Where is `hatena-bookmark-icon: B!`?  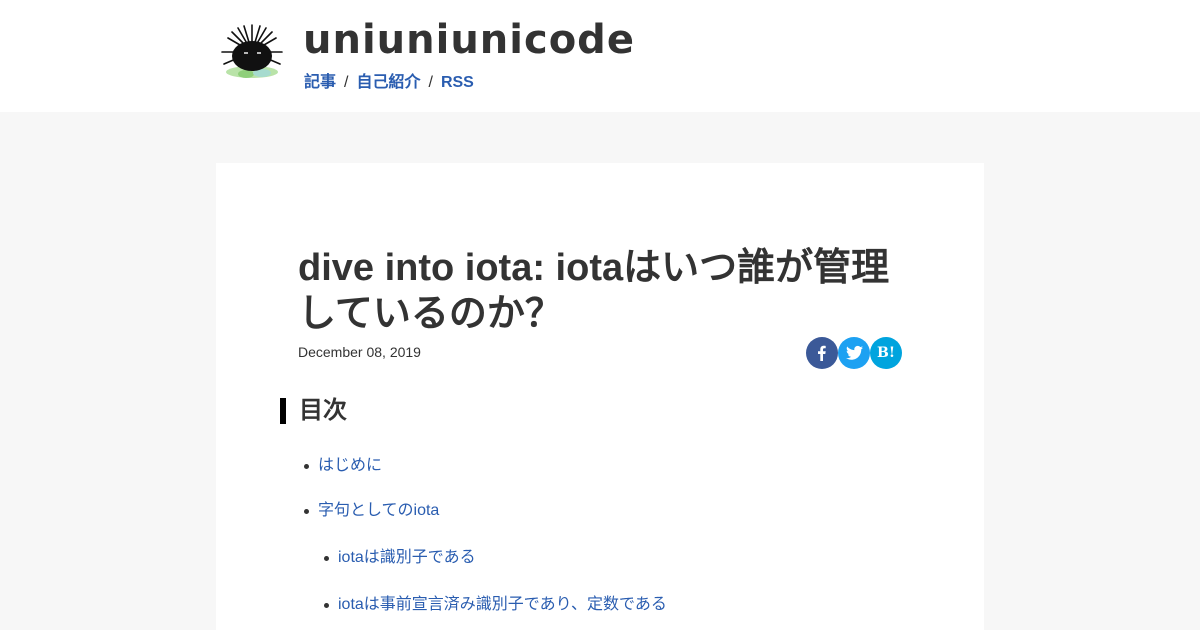 hatena-bookmark-icon: B! is located at coordinates (886, 353).